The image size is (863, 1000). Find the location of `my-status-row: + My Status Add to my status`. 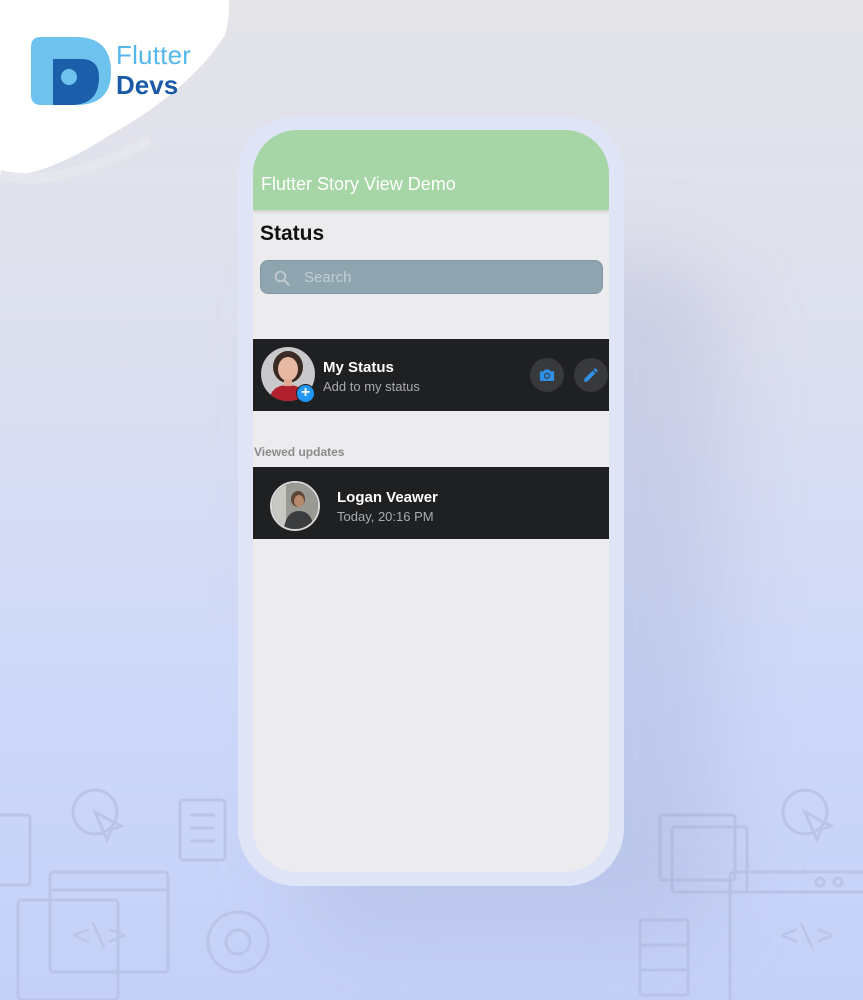

my-status-row: + My Status Add to my status is located at coordinates (431, 375).